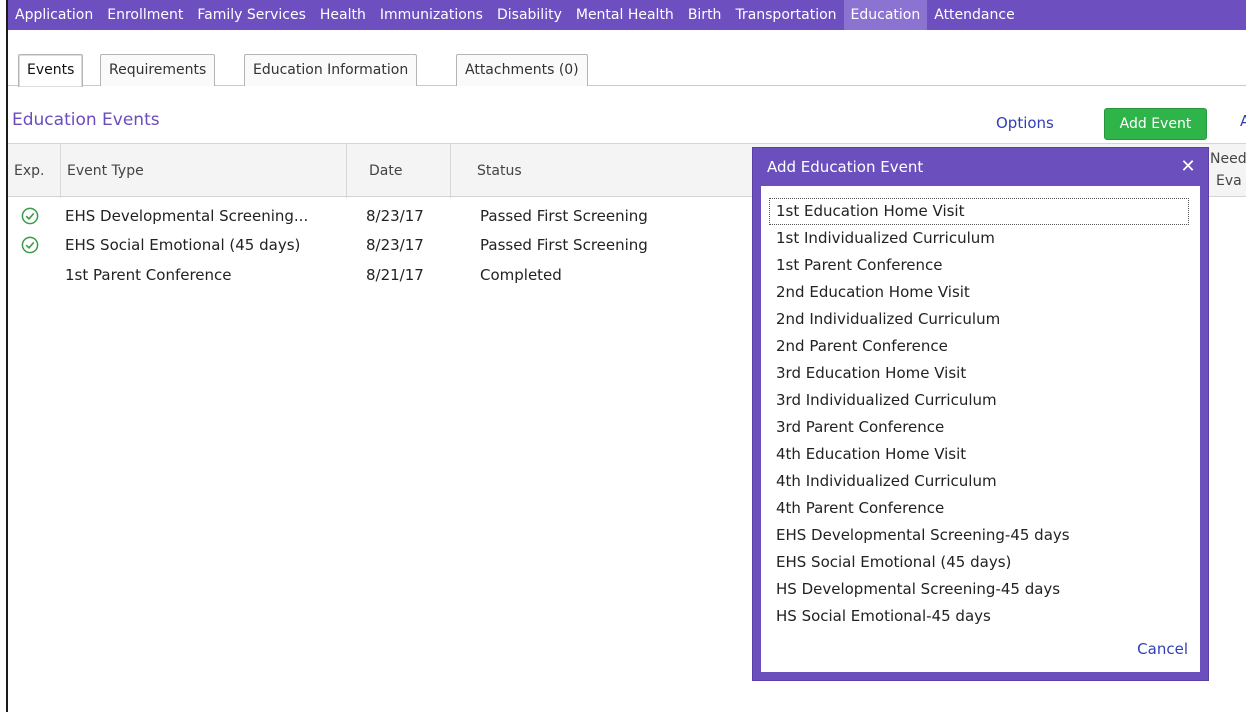 This screenshot has height=712, width=1246. What do you see at coordinates (34, 171) in the screenshot?
I see `column-header-exp: Exp.` at bounding box center [34, 171].